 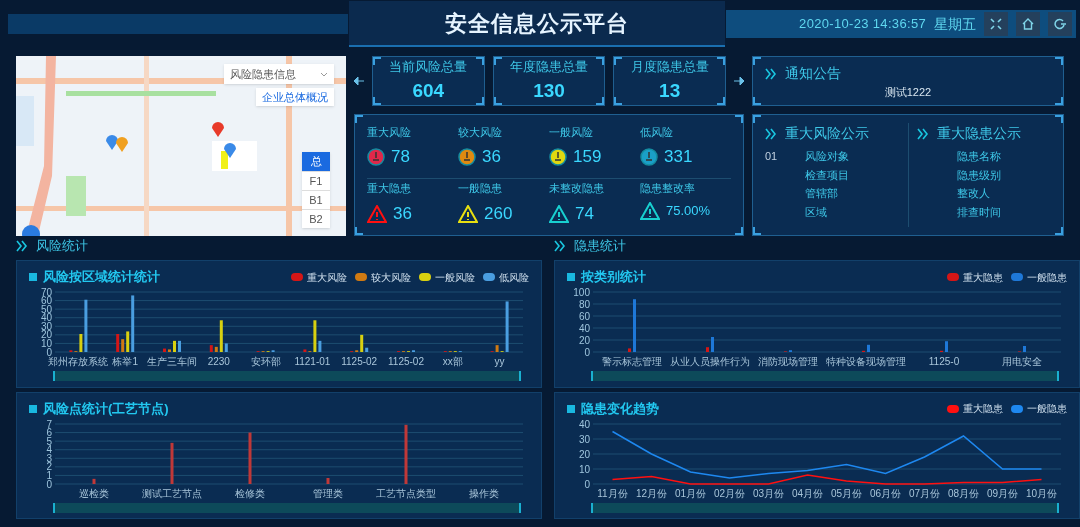 I want to click on axis-label: 管理类, so click(x=328, y=493).